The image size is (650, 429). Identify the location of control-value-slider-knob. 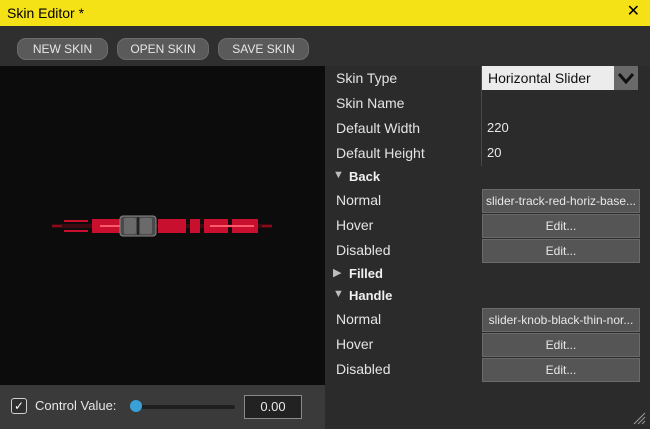
(136, 406).